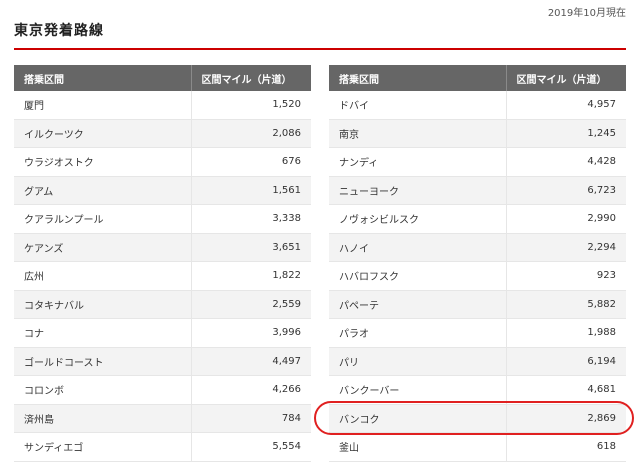  I want to click on route-name: ドバイ, so click(418, 105).